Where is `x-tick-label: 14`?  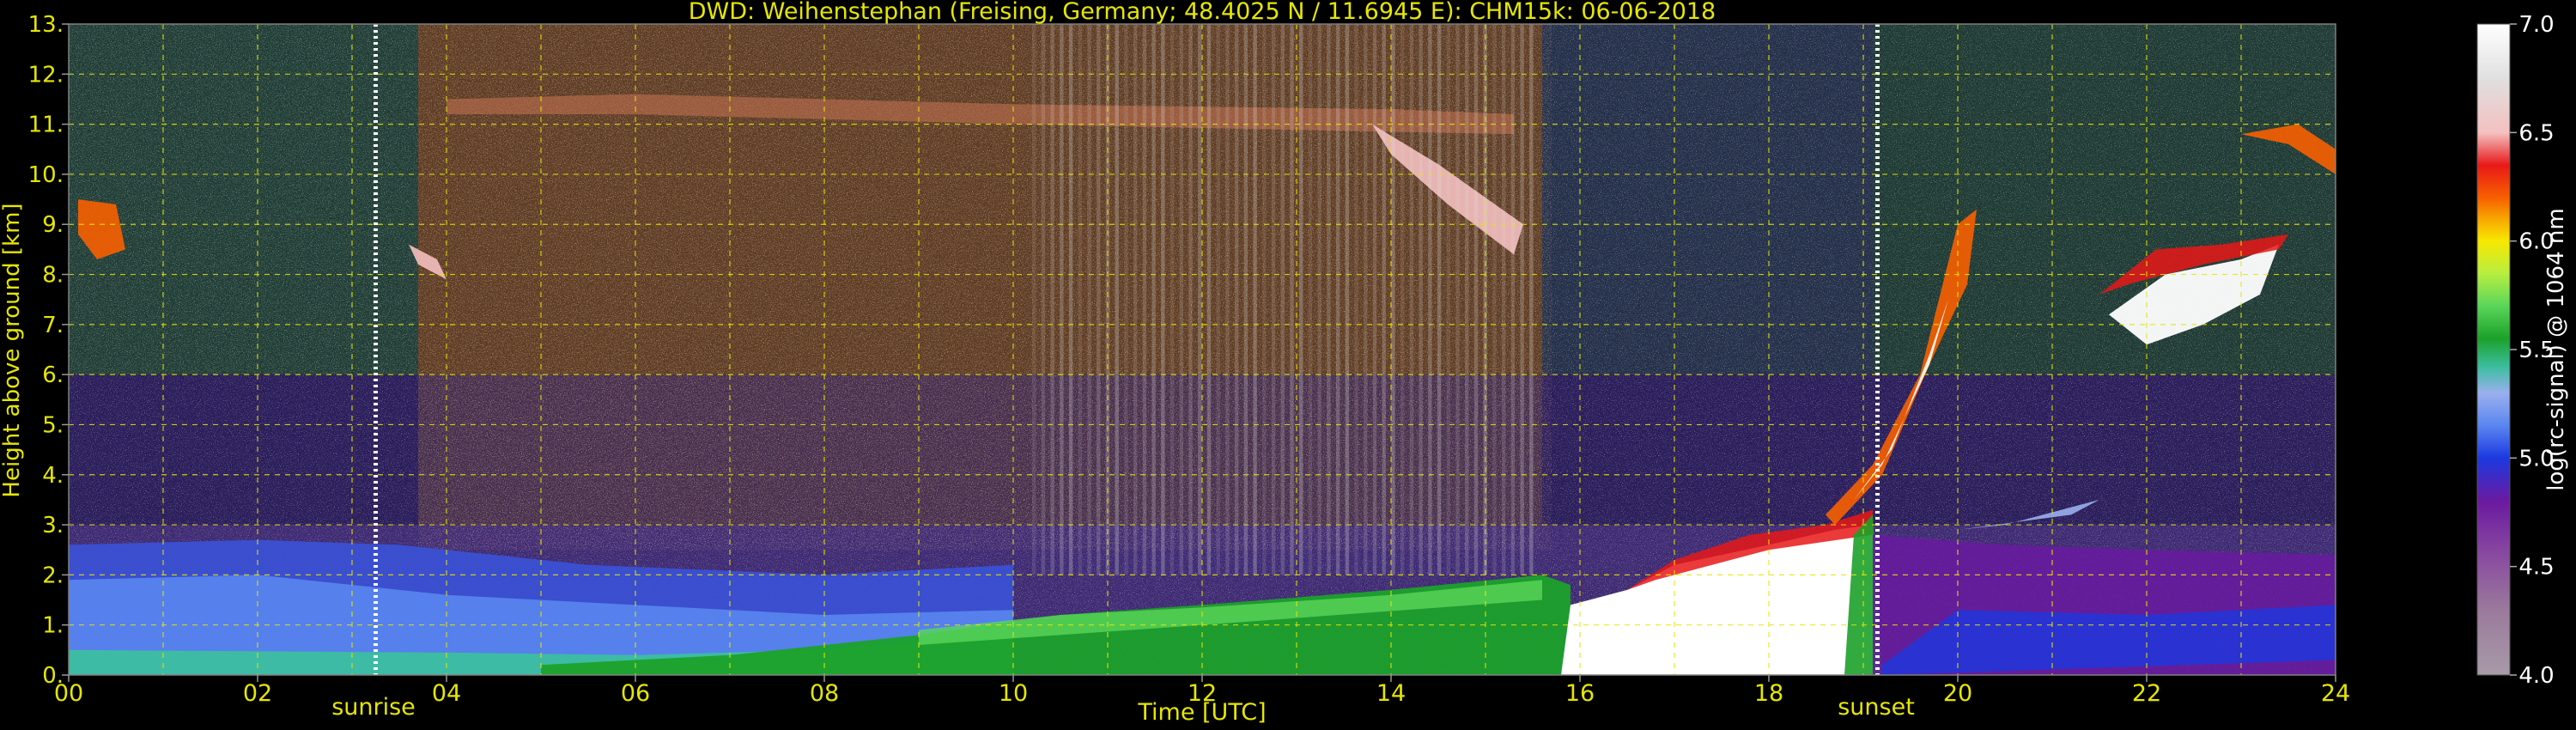
x-tick-label: 14 is located at coordinates (1391, 693).